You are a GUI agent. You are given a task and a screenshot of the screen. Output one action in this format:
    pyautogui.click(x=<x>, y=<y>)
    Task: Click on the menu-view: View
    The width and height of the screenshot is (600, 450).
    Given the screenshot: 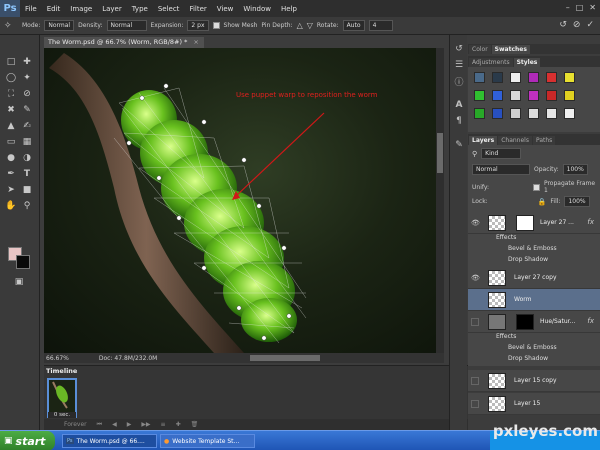 What is the action you would take?
    pyautogui.click(x=225, y=9)
    